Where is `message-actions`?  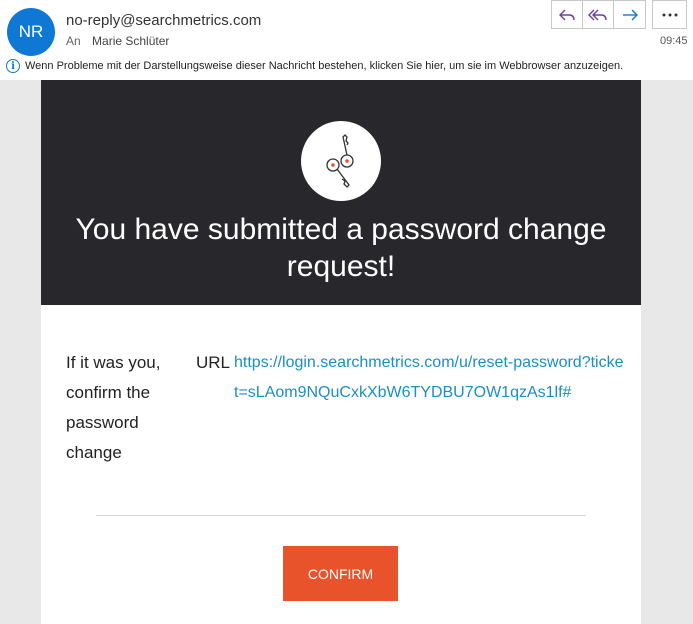 message-actions is located at coordinates (598, 14).